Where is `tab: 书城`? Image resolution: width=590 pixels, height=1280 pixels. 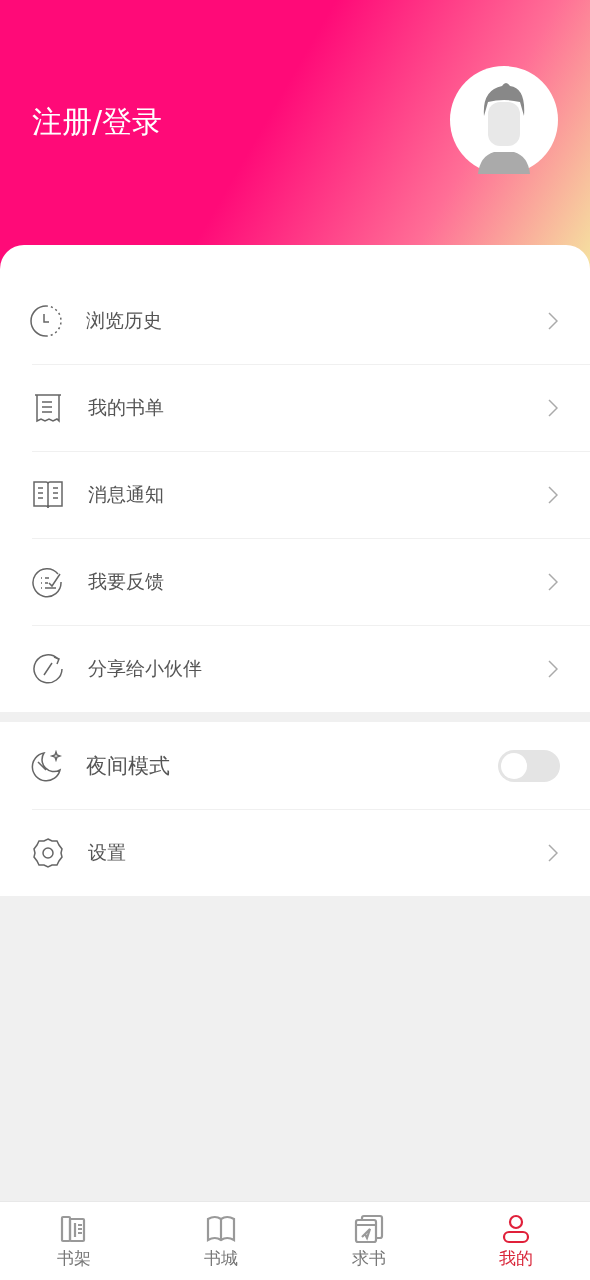 tab: 书城 is located at coordinates (221, 1241).